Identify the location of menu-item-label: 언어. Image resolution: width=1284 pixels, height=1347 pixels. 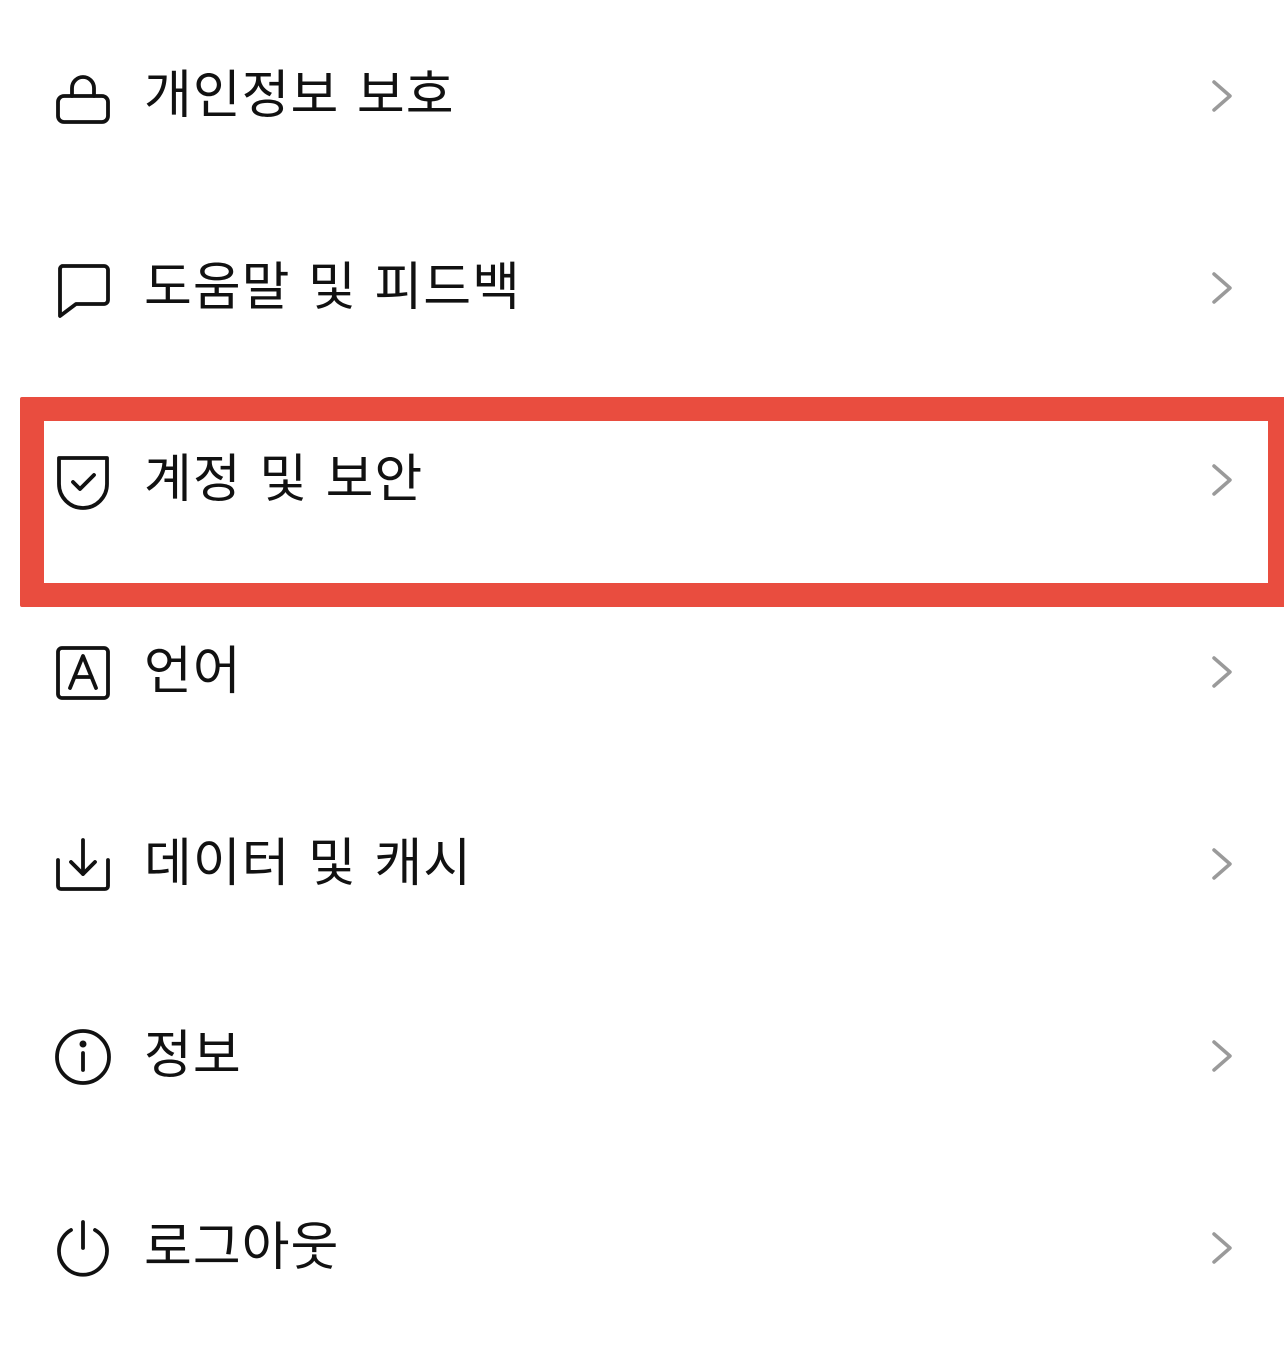
(193, 672).